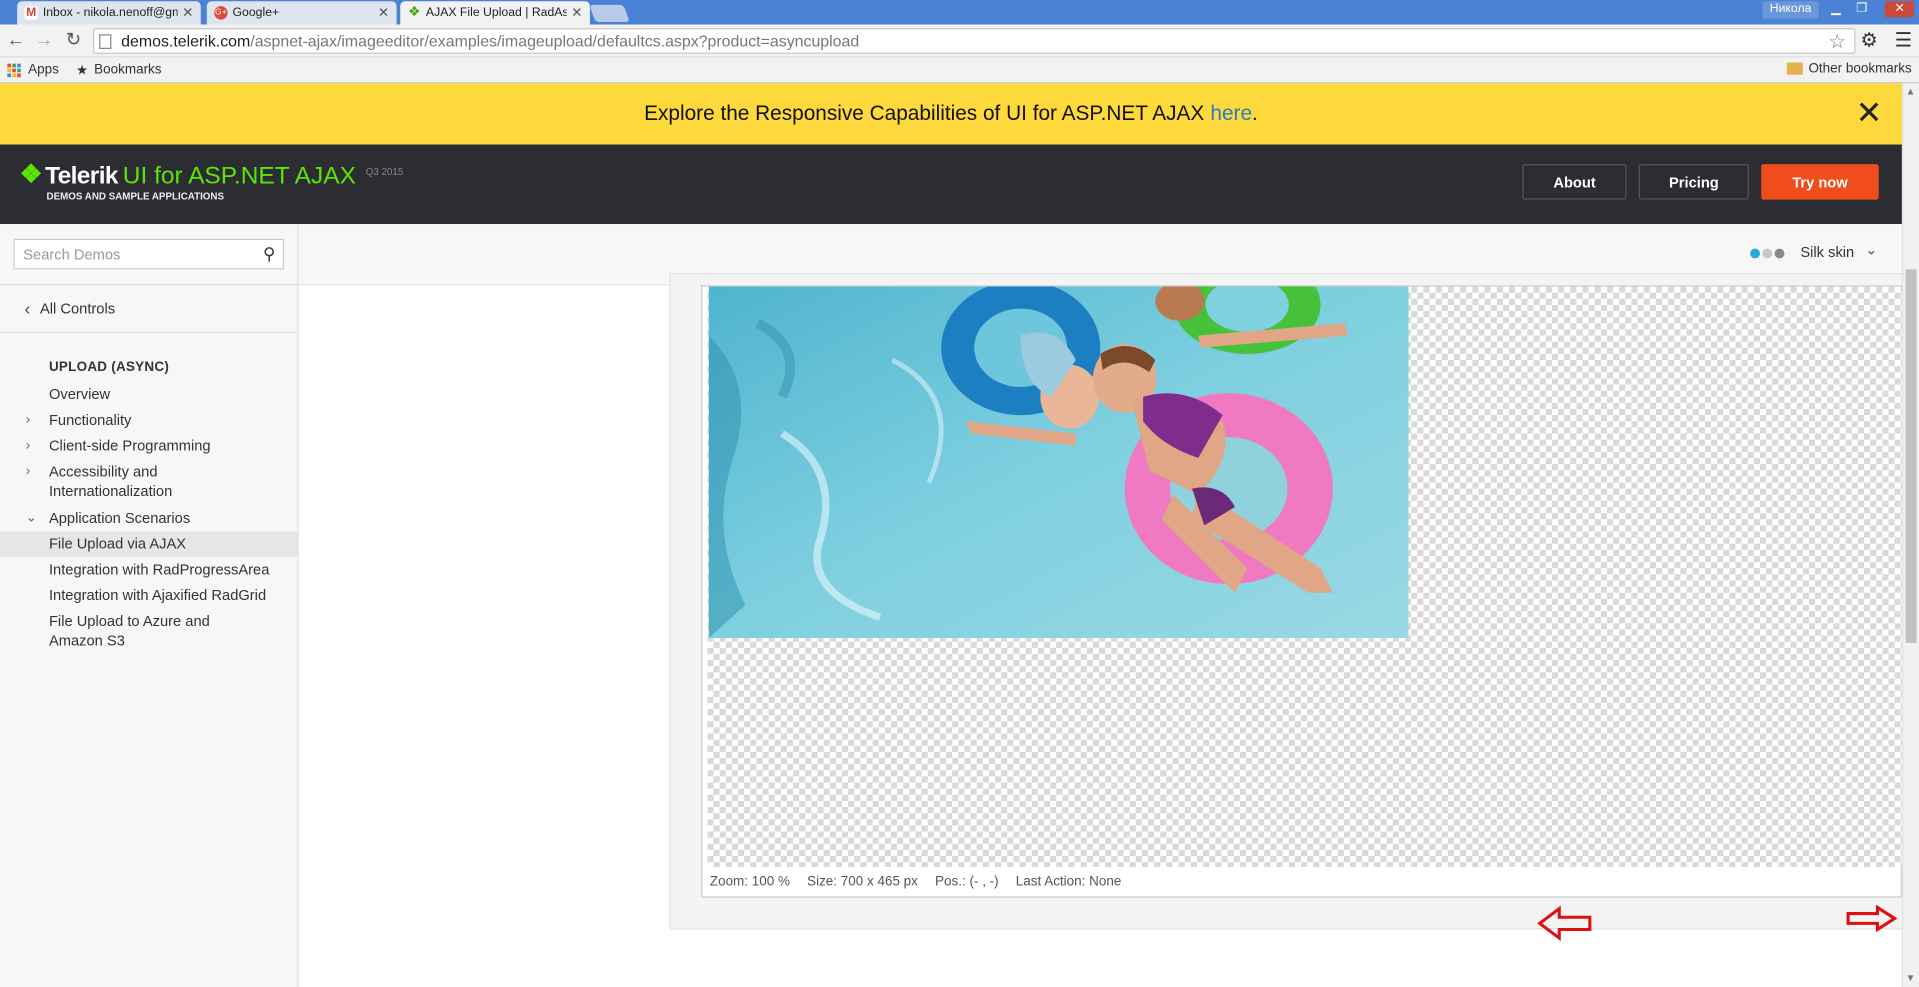 The width and height of the screenshot is (1919, 987). What do you see at coordinates (1869, 40) in the screenshot?
I see `gear-icon: ⚙` at bounding box center [1869, 40].